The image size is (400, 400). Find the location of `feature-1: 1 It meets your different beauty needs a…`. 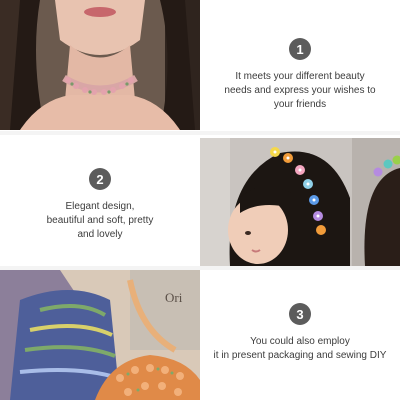

feature-1: 1 It meets your different beauty needs a… is located at coordinates (300, 75).